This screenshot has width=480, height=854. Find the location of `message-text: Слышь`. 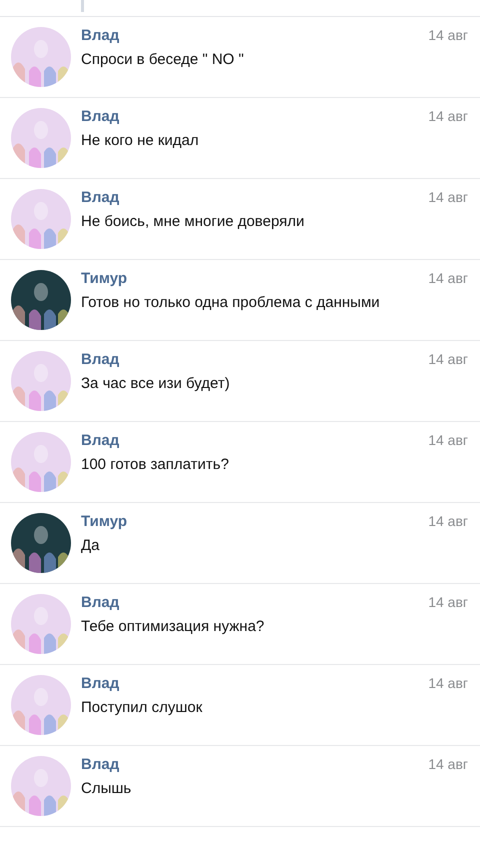

message-text: Слышь is located at coordinates (106, 788).